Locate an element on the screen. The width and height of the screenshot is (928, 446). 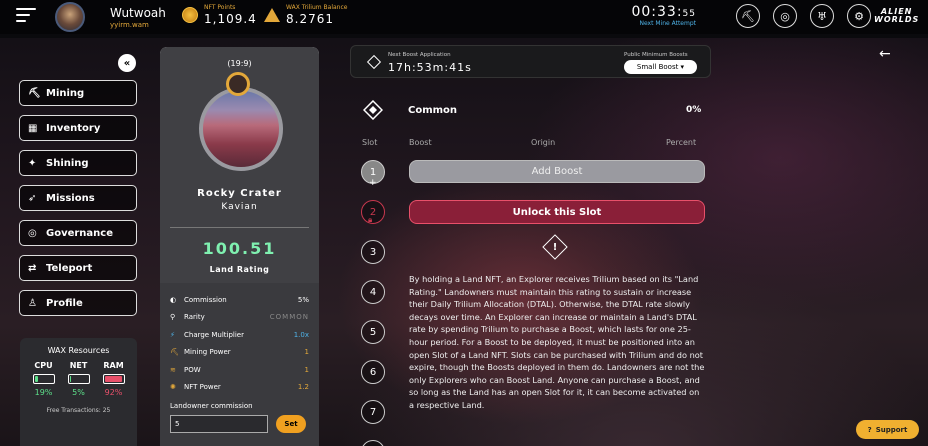
sidebar-item-label: Missions is located at coordinates (70, 198).